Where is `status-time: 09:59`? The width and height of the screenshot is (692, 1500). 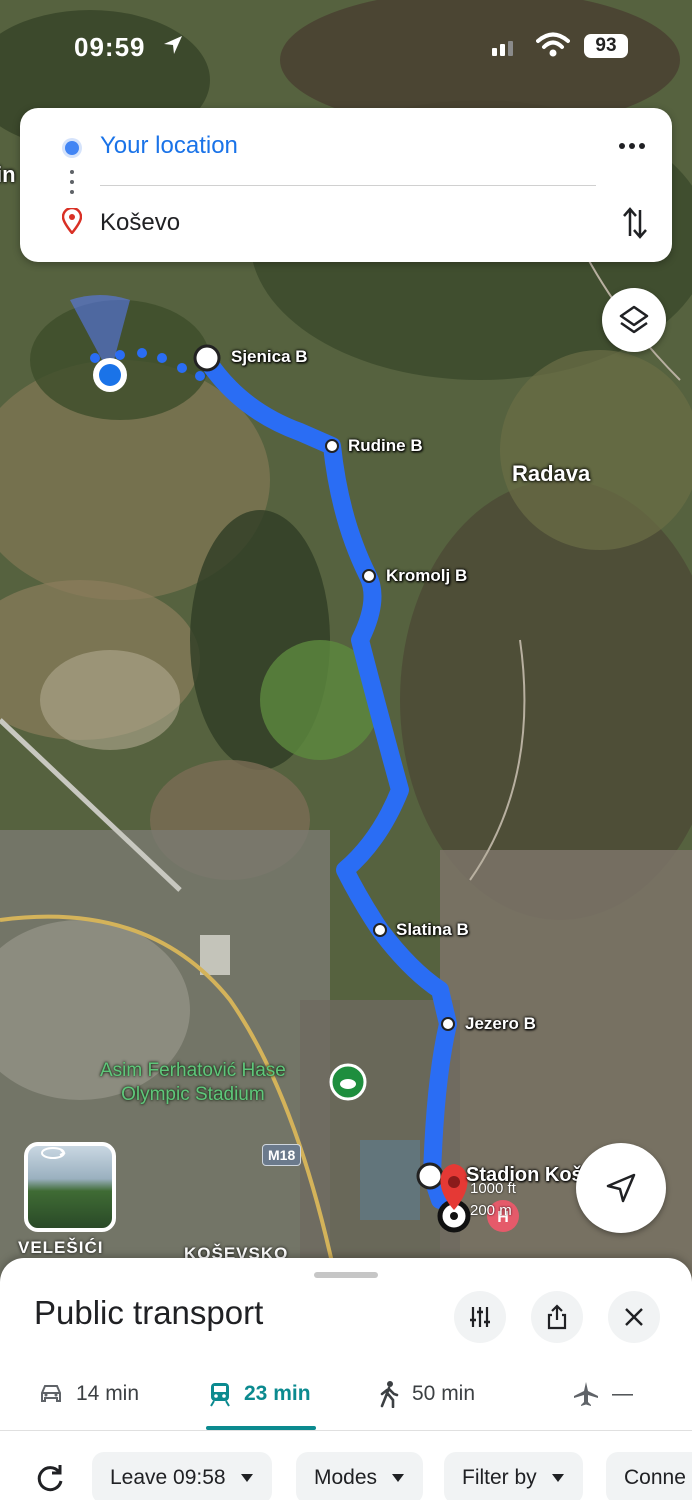
status-time: 09:59 is located at coordinates (110, 47).